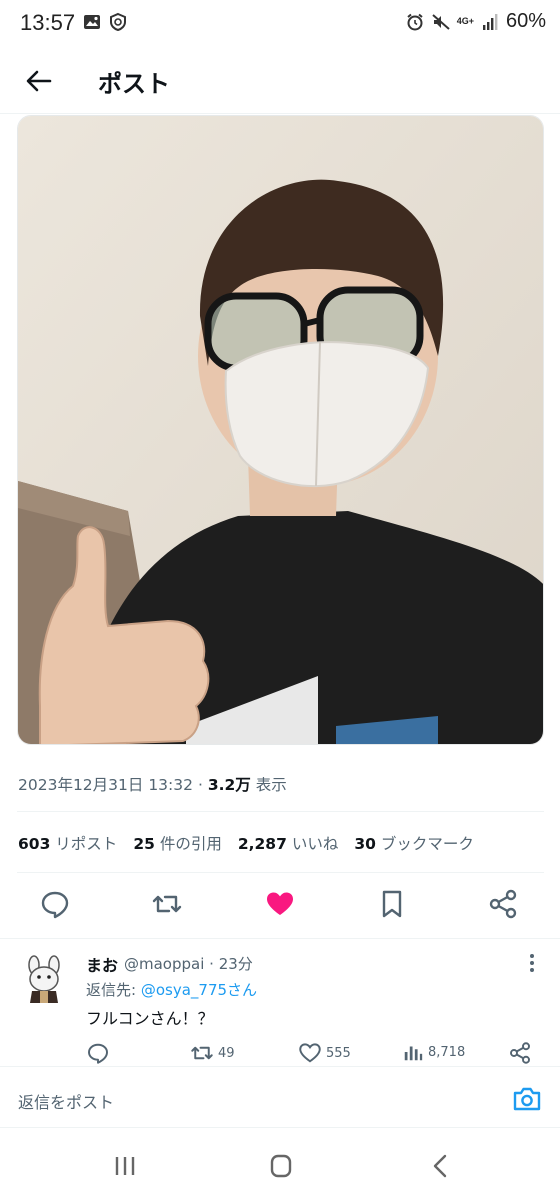 The height and width of the screenshot is (1200, 560). What do you see at coordinates (125, 1166) in the screenshot?
I see `recent-apps-icon` at bounding box center [125, 1166].